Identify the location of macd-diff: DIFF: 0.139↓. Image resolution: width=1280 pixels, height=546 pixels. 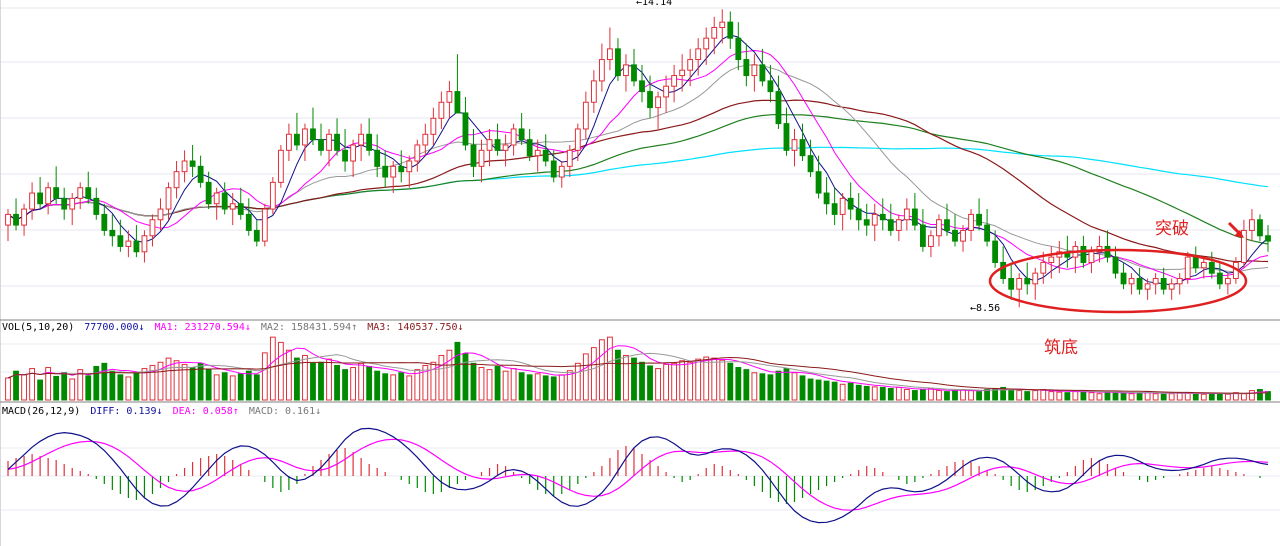
(126, 411).